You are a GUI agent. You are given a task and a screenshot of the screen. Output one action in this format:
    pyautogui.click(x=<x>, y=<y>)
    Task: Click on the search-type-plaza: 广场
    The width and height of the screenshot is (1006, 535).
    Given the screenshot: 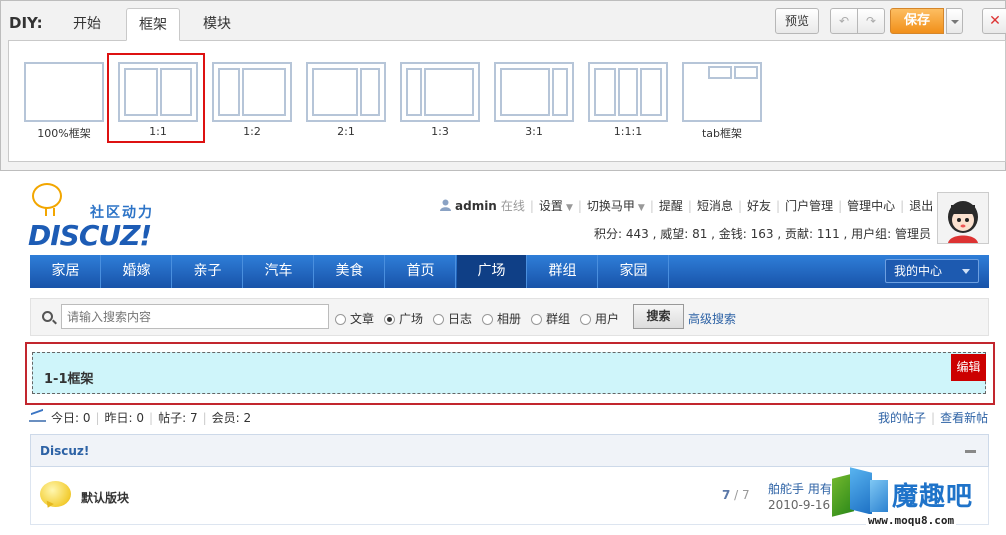 What is the action you would take?
    pyautogui.click(x=404, y=318)
    